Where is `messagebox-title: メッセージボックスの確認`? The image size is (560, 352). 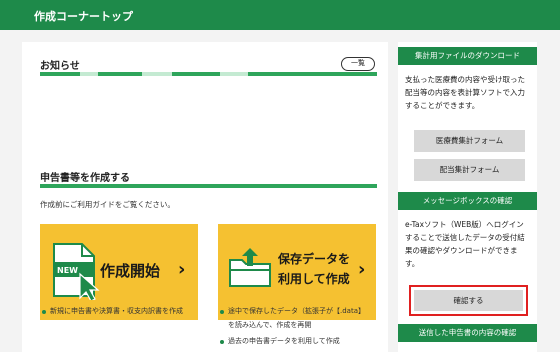
messagebox-title: メッセージボックスの確認 is located at coordinates (467, 201).